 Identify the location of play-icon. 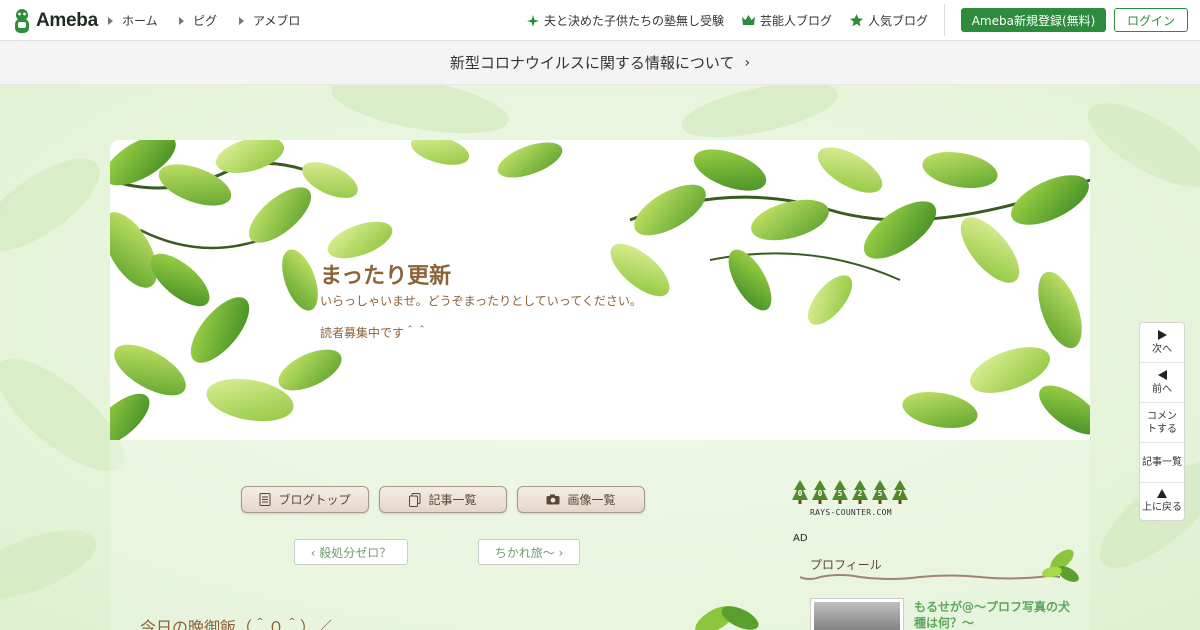
(1162, 334).